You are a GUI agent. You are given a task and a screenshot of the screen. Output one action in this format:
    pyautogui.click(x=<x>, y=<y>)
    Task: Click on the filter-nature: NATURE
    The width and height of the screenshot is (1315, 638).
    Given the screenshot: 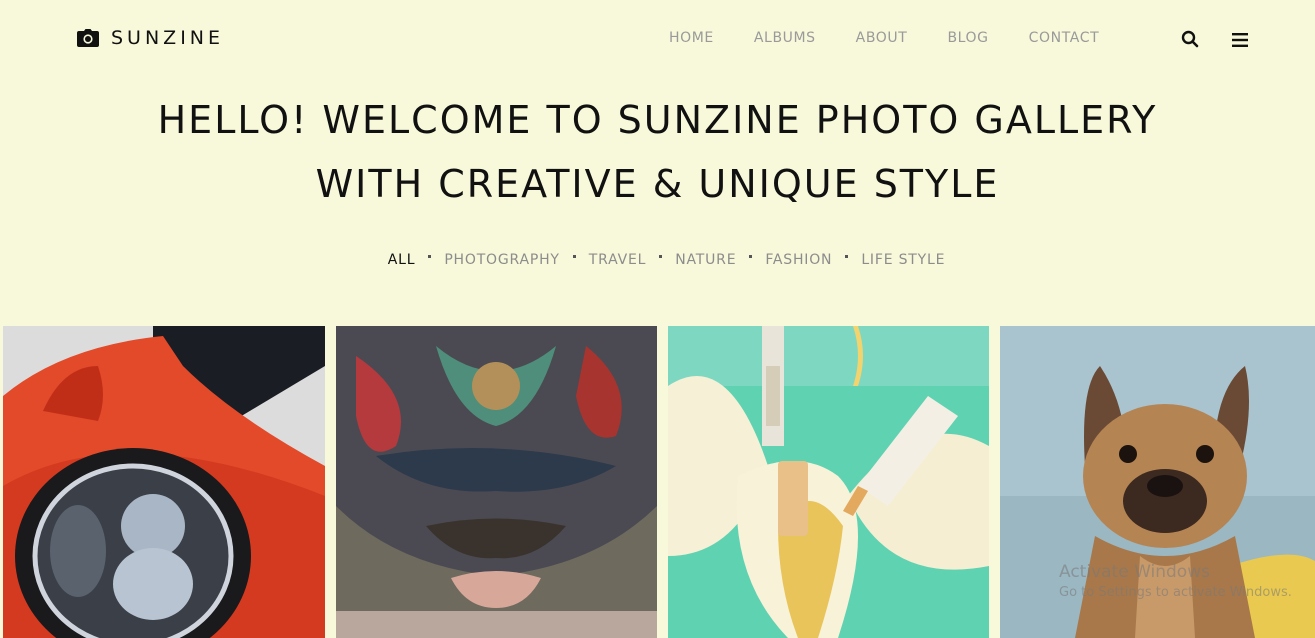 What is the action you would take?
    pyautogui.click(x=705, y=260)
    